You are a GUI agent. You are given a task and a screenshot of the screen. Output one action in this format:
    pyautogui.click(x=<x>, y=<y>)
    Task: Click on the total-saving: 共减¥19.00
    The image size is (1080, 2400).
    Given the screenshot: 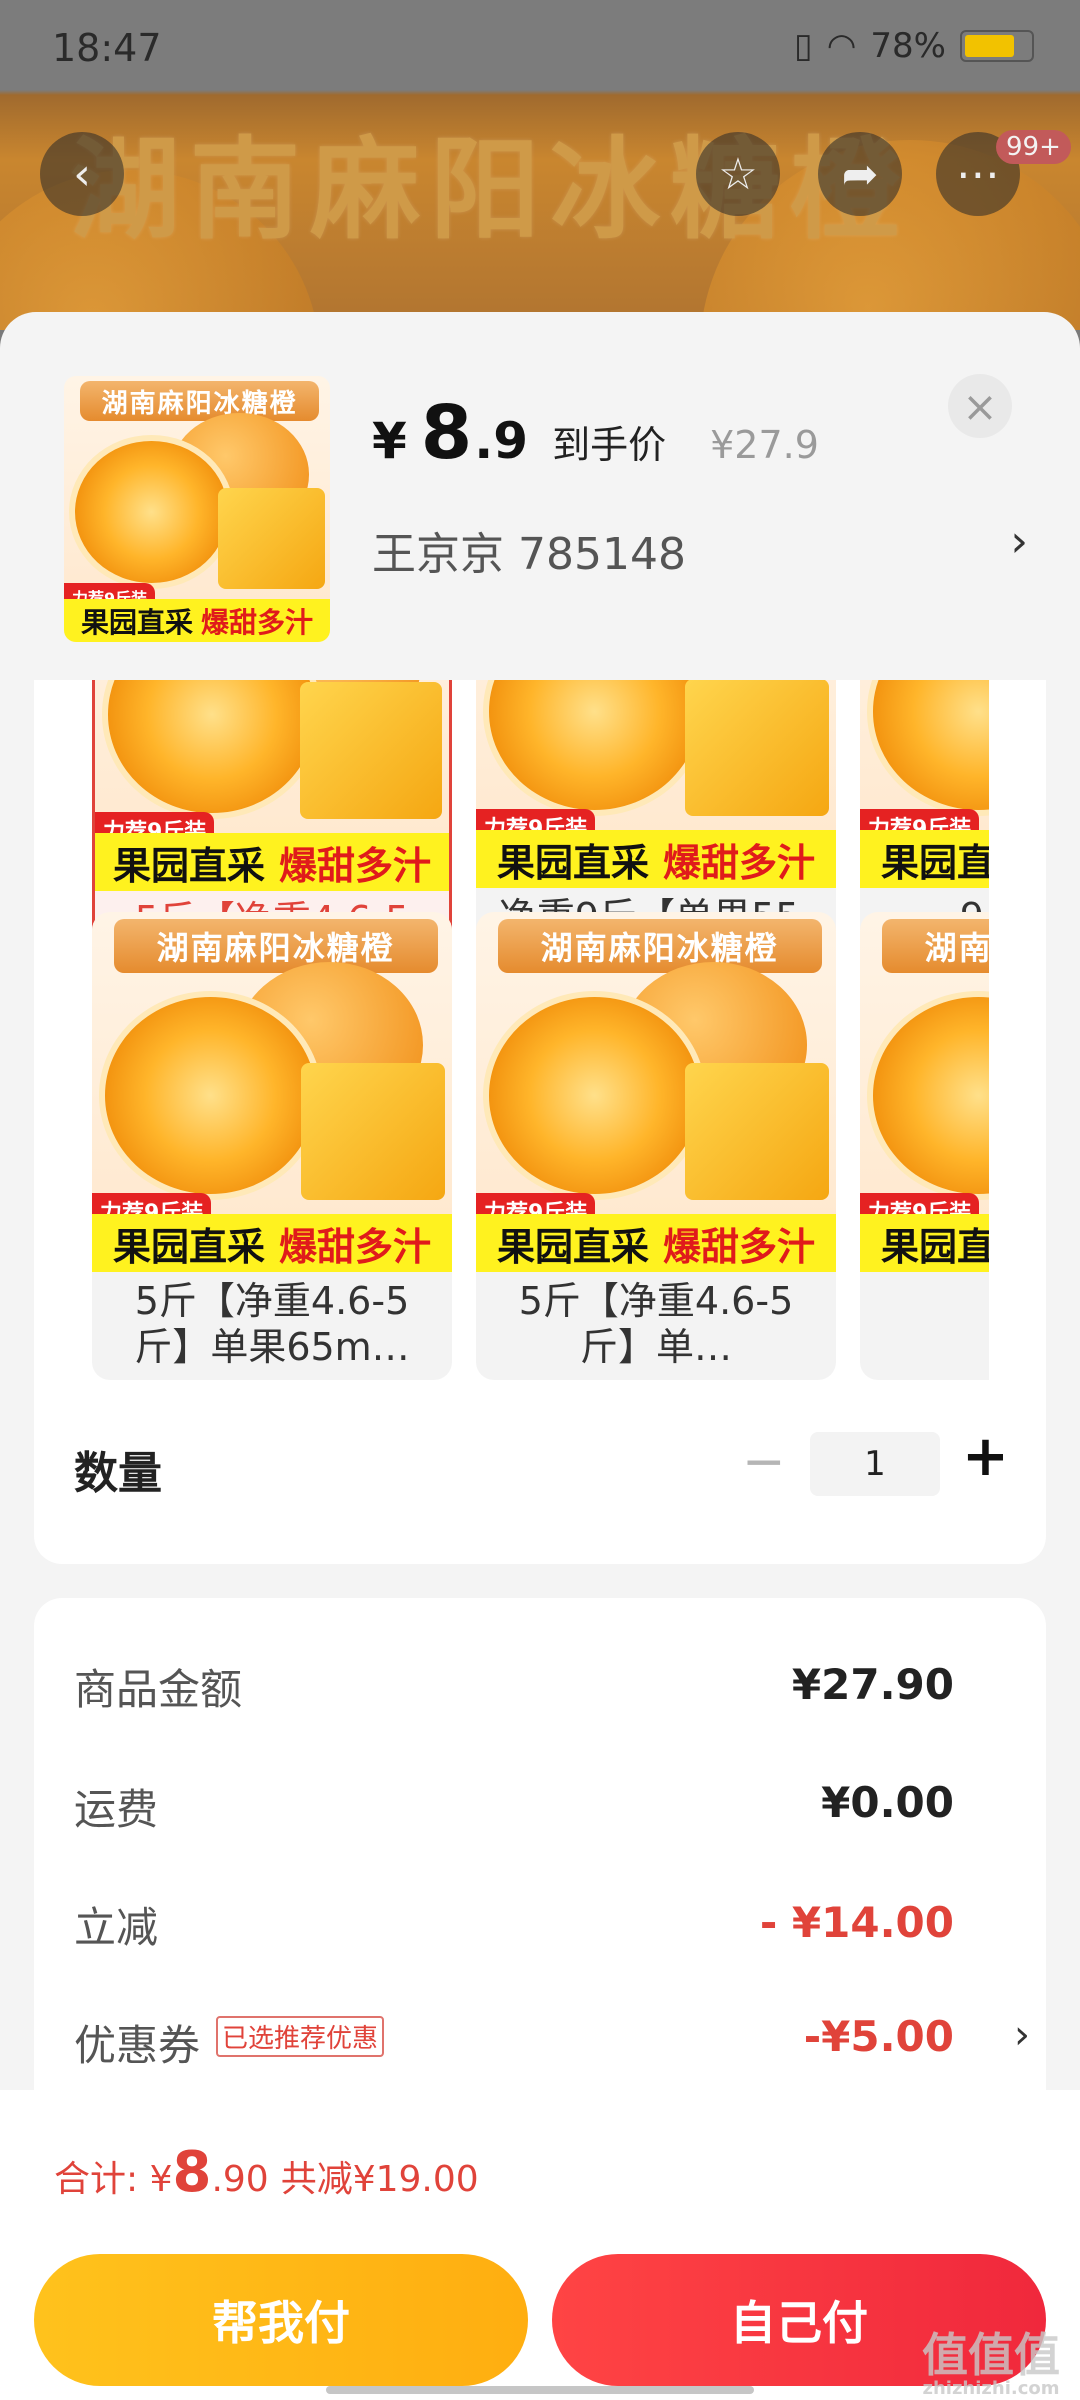 What is the action you would take?
    pyautogui.click(x=379, y=2179)
    